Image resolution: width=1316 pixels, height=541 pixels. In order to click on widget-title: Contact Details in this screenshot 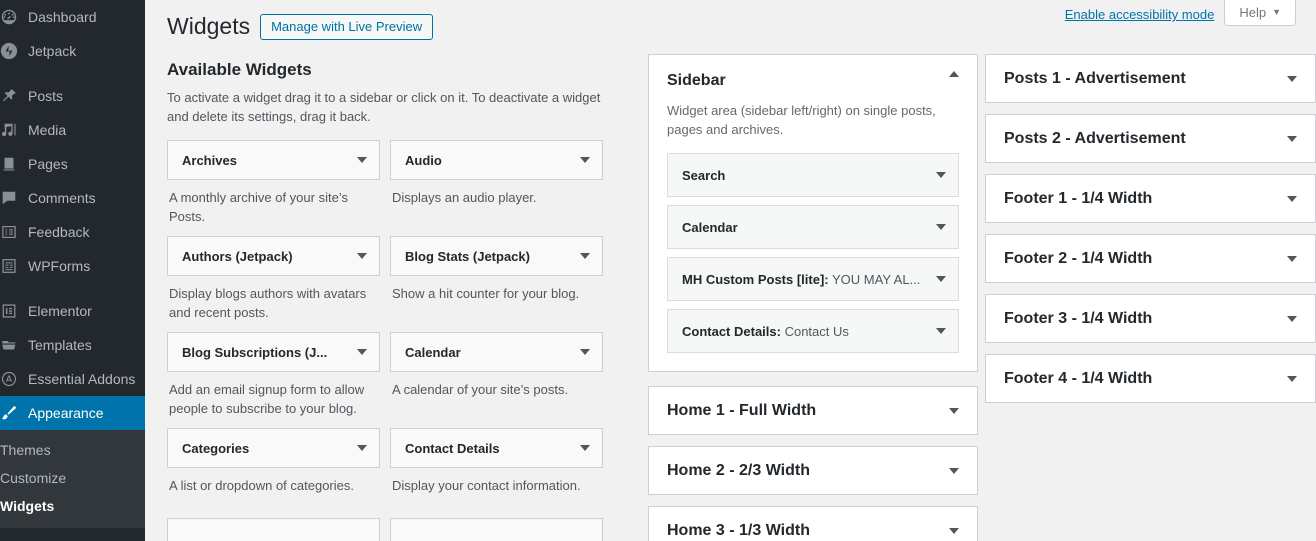, I will do `click(452, 448)`.